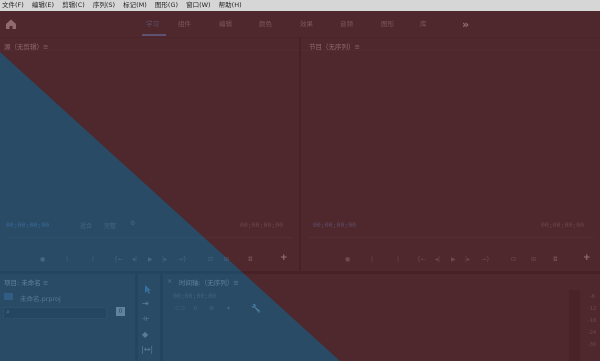  I want to click on workspace-bar: 学习 组件 编辑 颜色 效果 音频 图形 库 », so click(300, 24).